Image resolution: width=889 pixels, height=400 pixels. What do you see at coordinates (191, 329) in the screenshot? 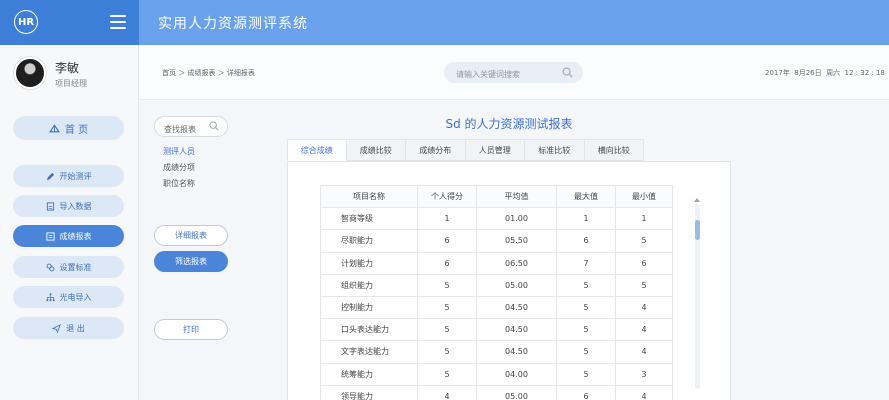
I see `print-button: 打印` at bounding box center [191, 329].